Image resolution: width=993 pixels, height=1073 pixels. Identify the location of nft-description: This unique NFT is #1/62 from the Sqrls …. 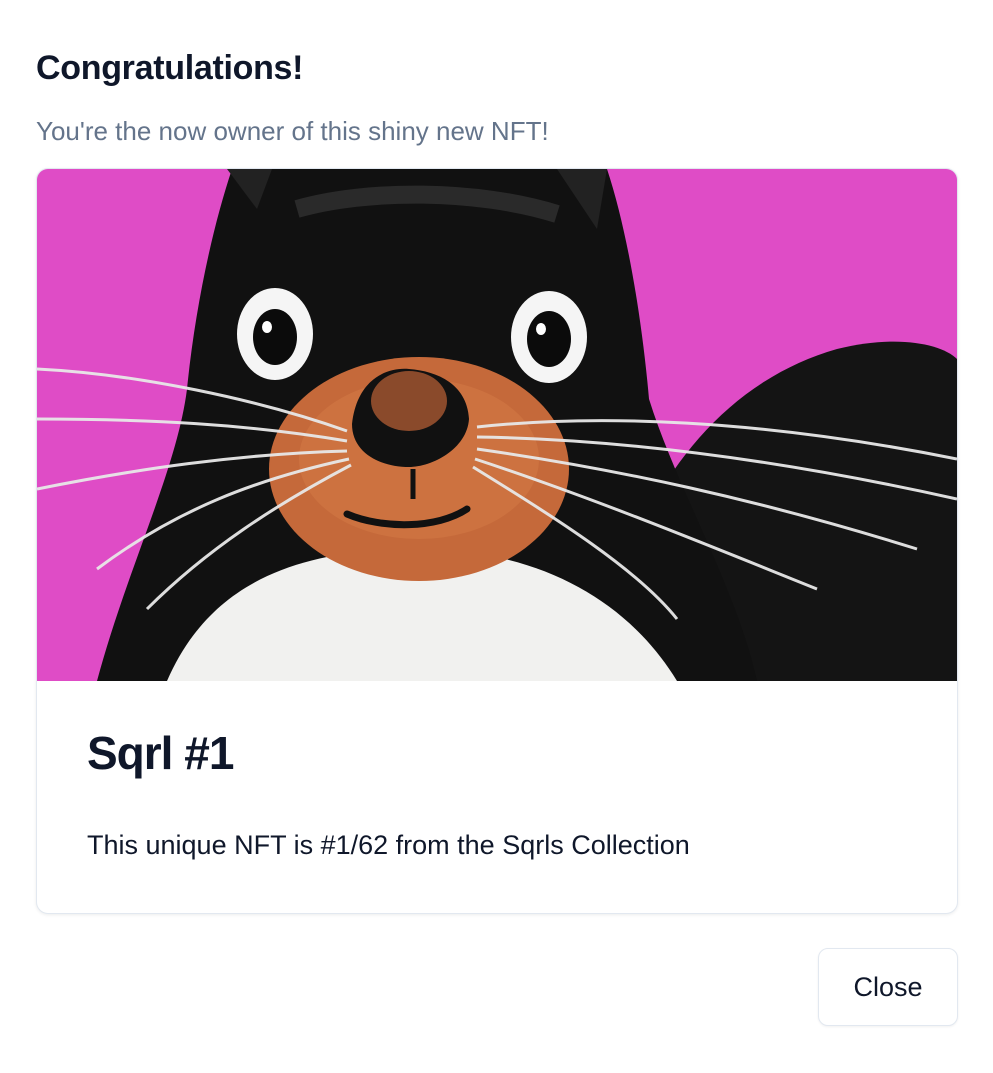
(388, 845).